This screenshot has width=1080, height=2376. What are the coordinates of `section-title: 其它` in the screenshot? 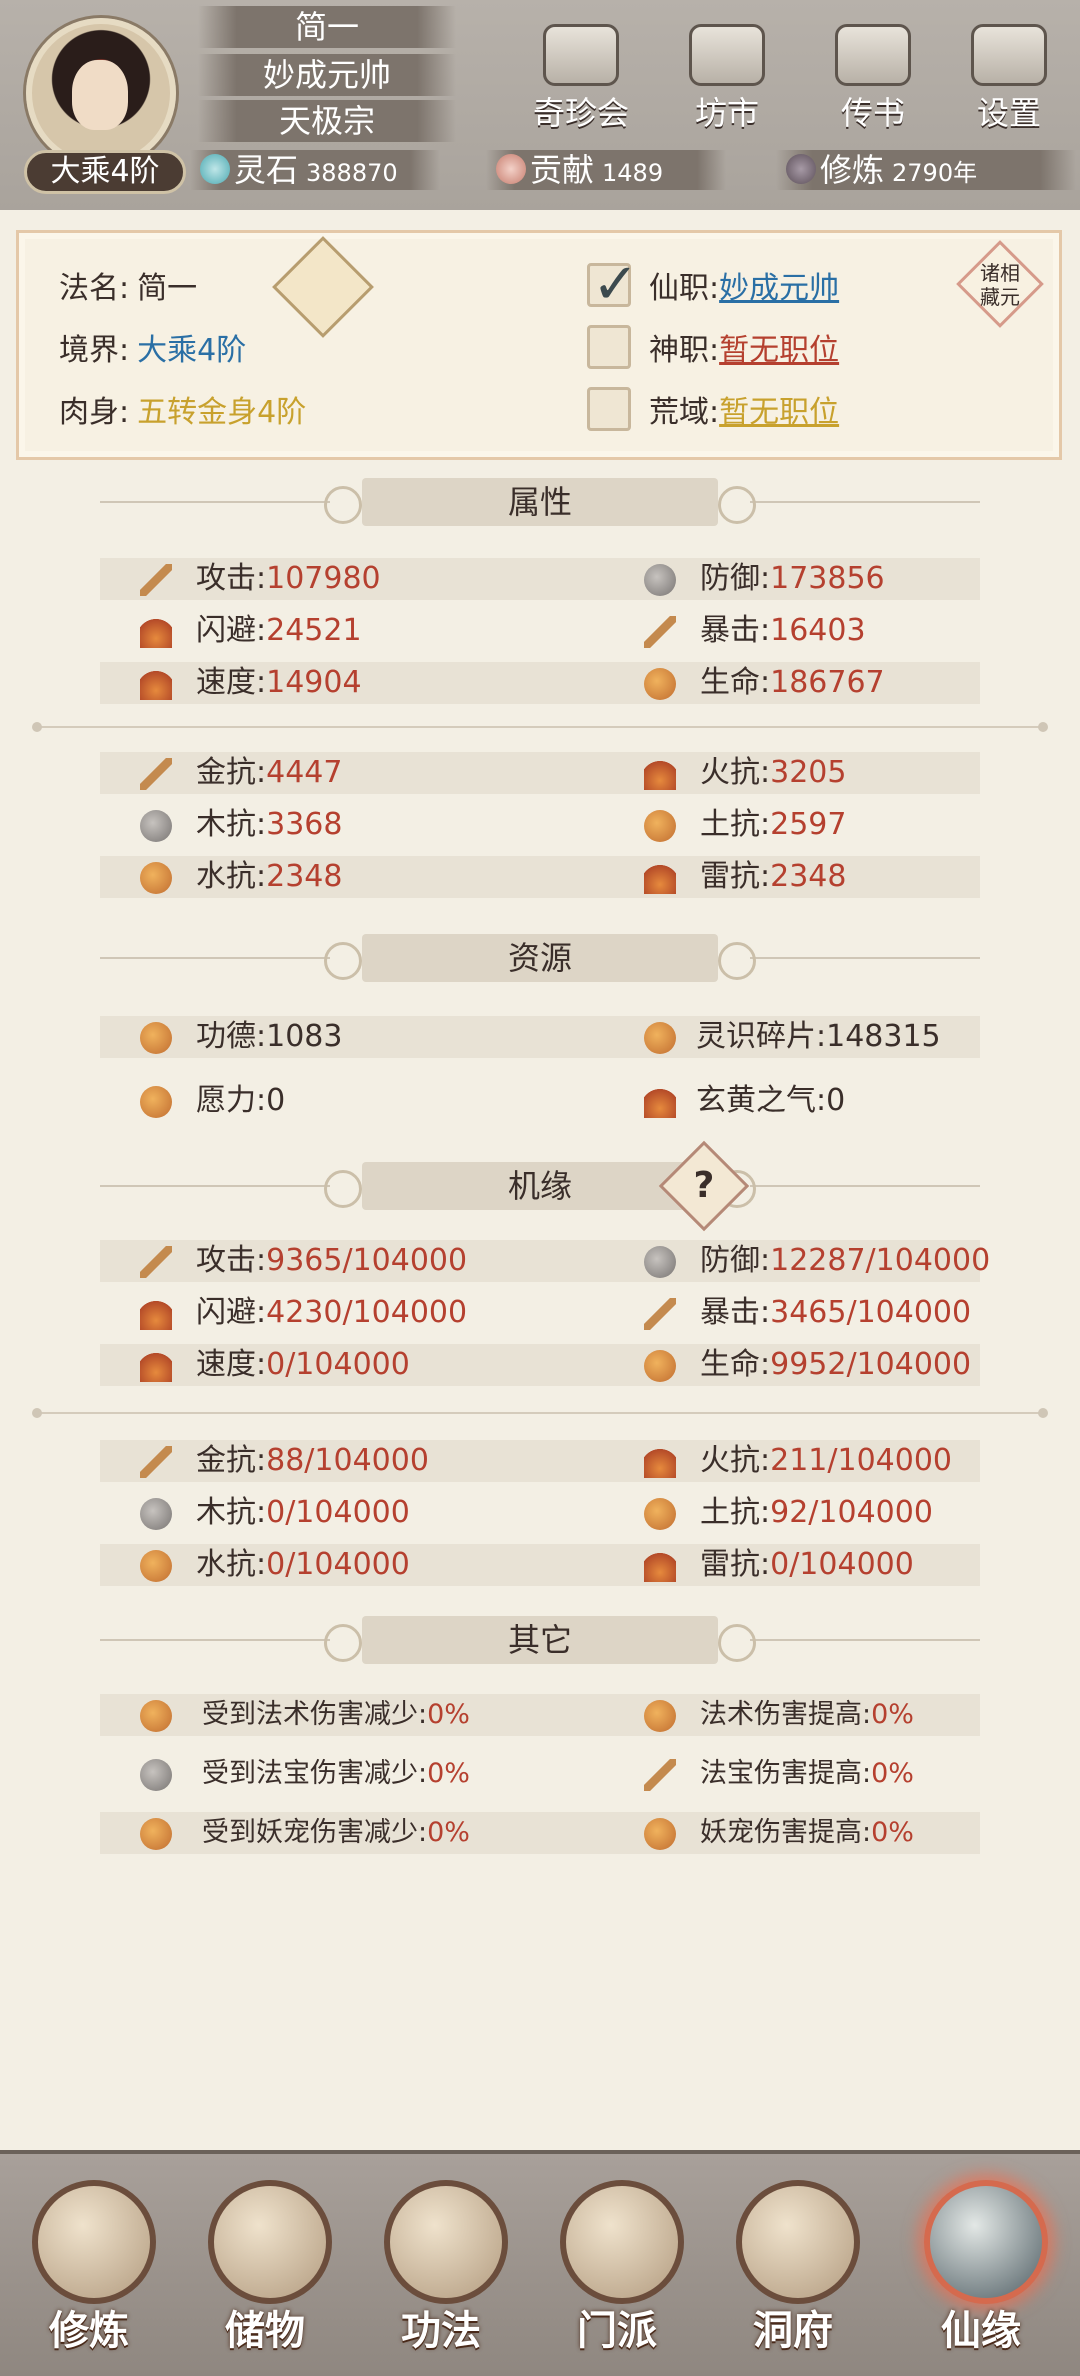 It's located at (540, 1640).